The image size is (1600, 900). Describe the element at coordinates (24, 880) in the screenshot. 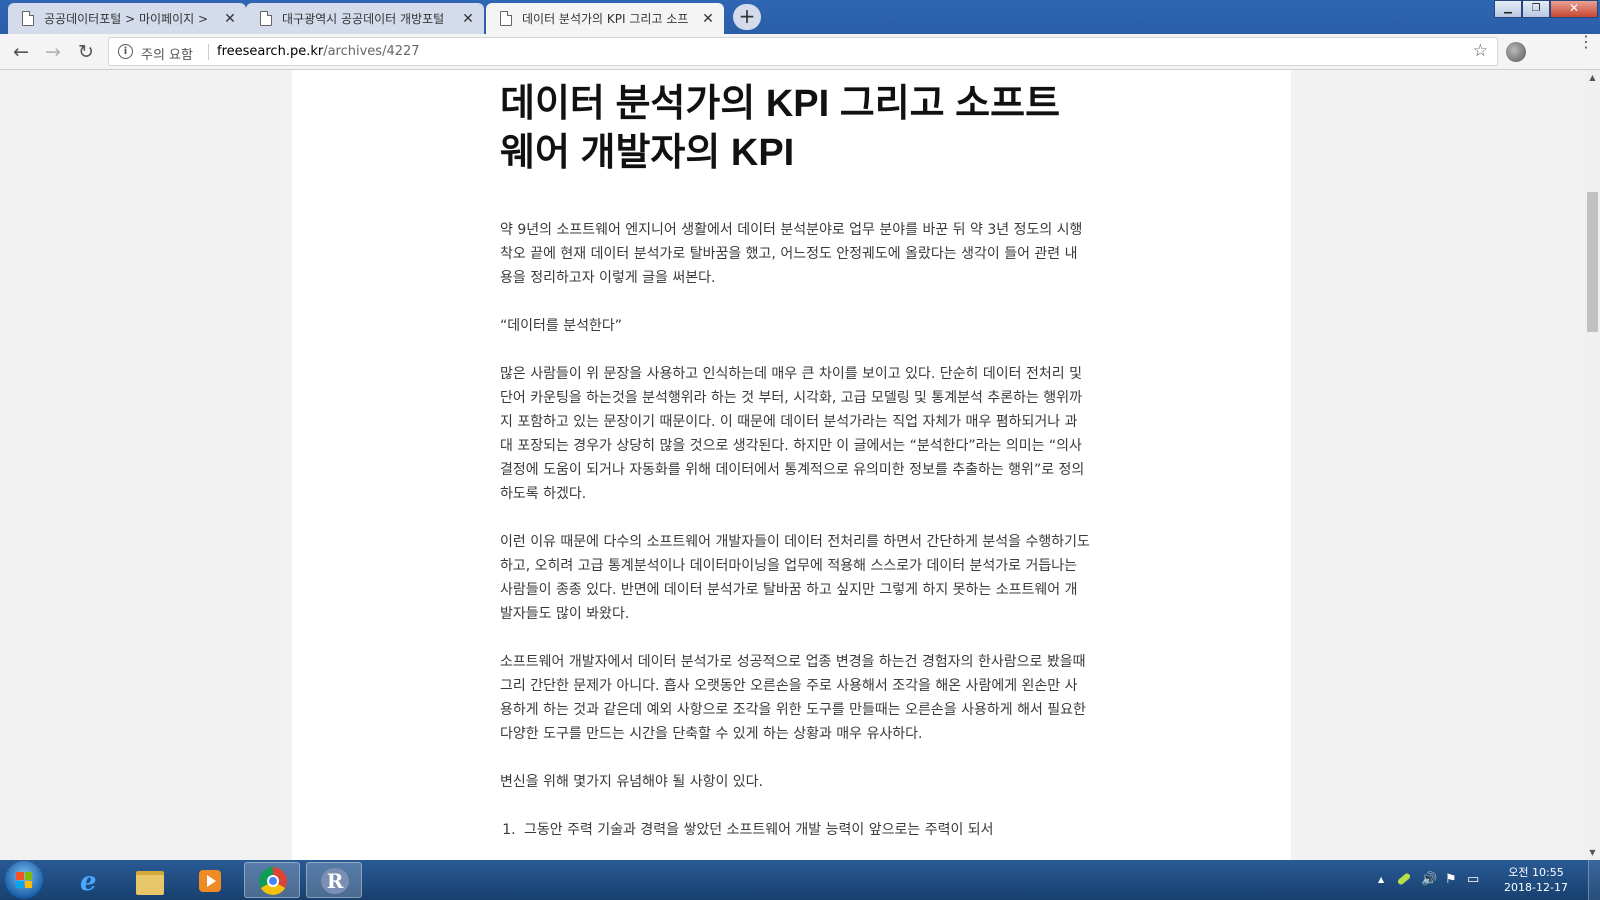

I see `windows-logo-icon` at that location.